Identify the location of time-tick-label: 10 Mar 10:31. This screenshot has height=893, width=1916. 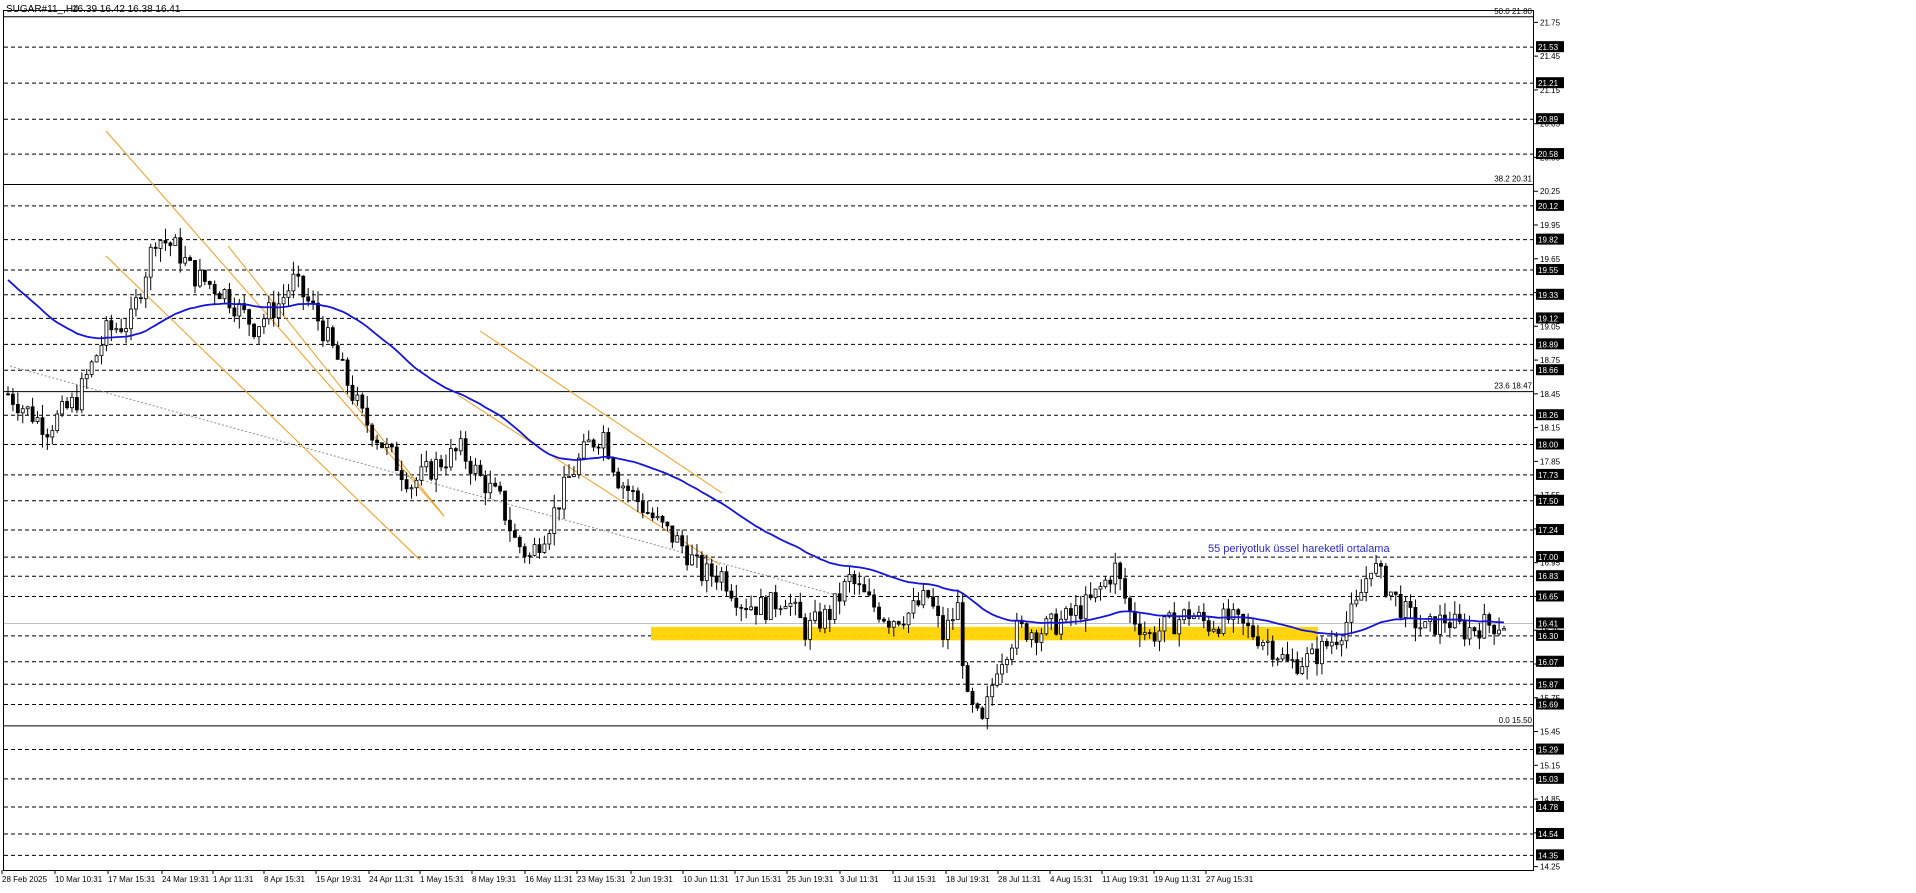
(79, 879).